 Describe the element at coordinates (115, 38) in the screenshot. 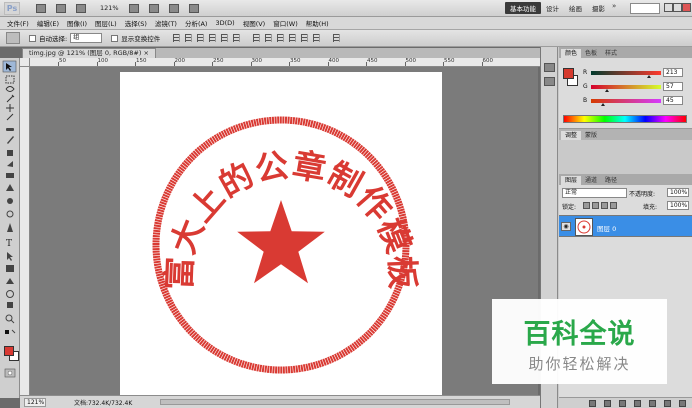

I see `show-transform-checkbox` at that location.